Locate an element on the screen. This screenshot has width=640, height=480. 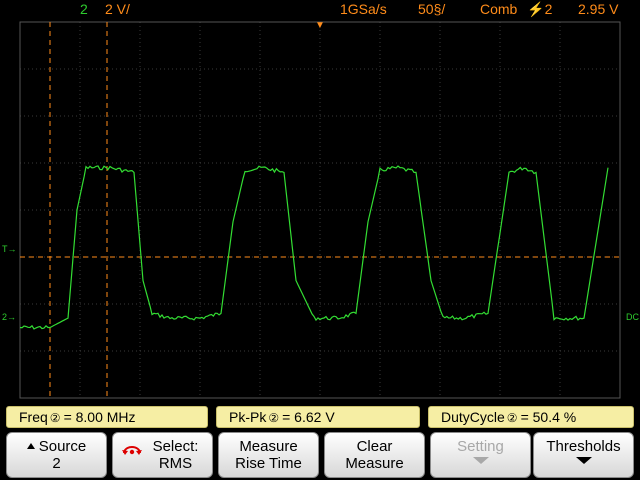
setting-label: Setting is located at coordinates (480, 446).